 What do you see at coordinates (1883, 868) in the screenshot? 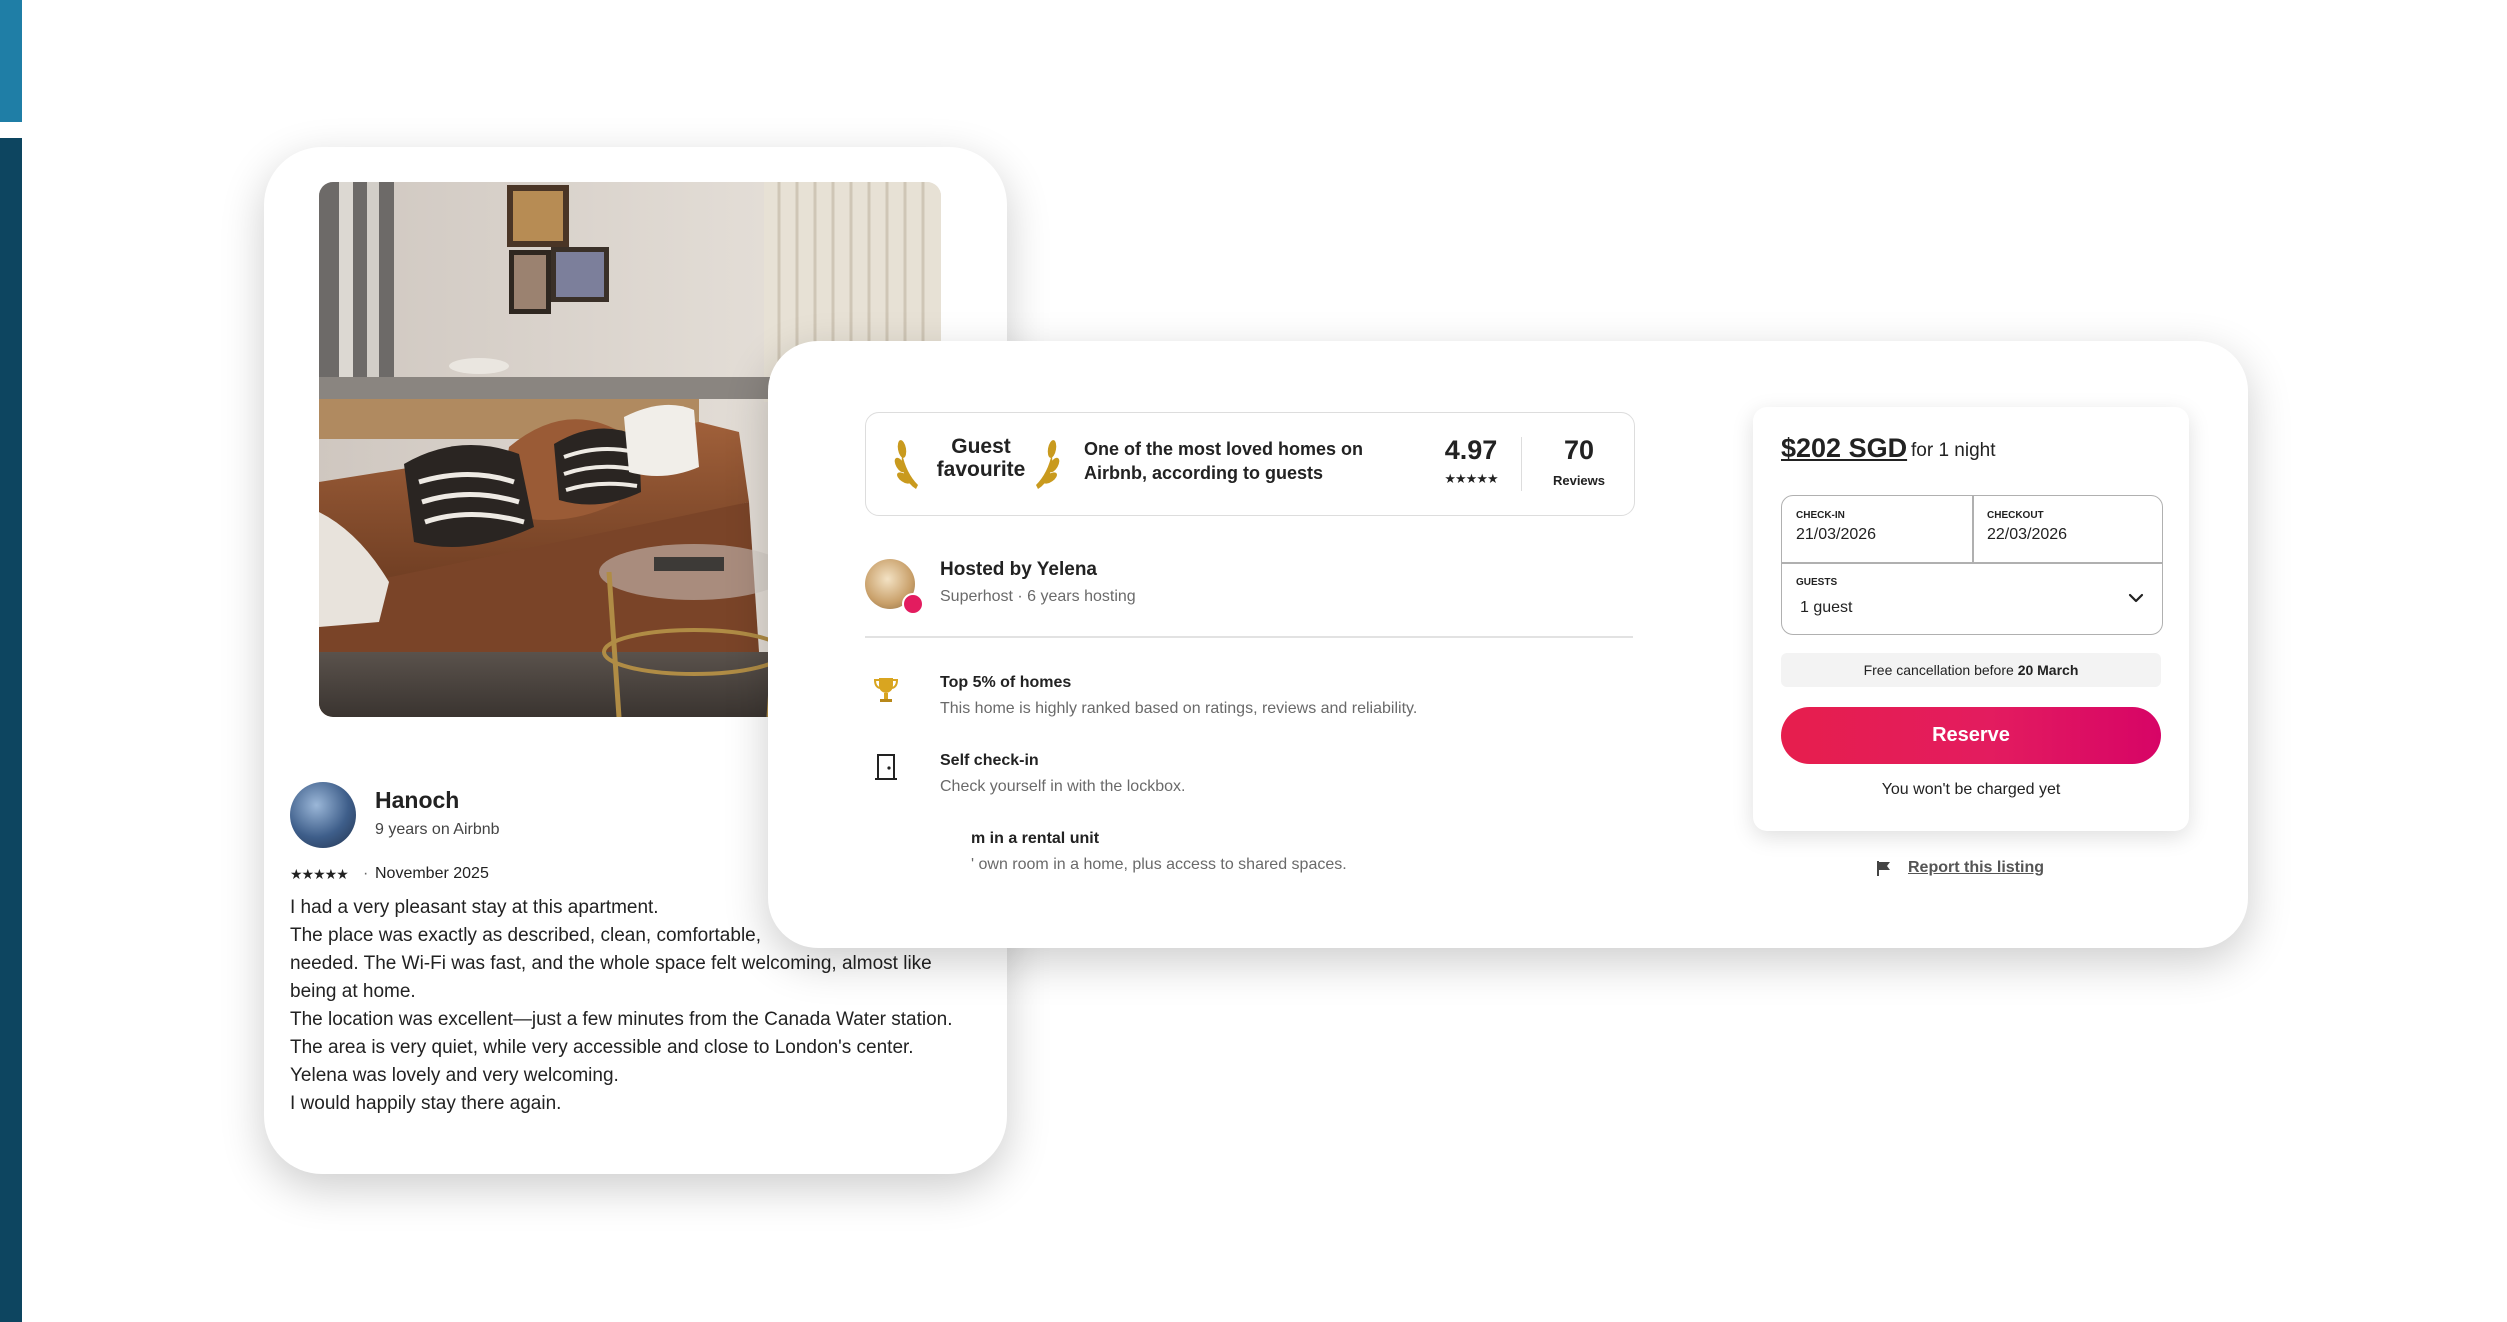
I see `flag-icon` at bounding box center [1883, 868].